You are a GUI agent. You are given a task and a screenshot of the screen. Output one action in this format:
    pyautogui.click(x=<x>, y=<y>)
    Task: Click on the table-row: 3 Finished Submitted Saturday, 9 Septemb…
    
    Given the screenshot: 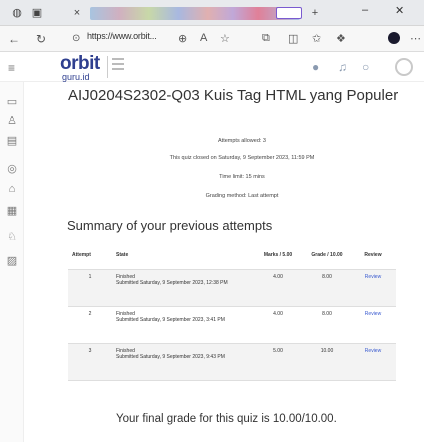 What is the action you would take?
    pyautogui.click(x=232, y=362)
    